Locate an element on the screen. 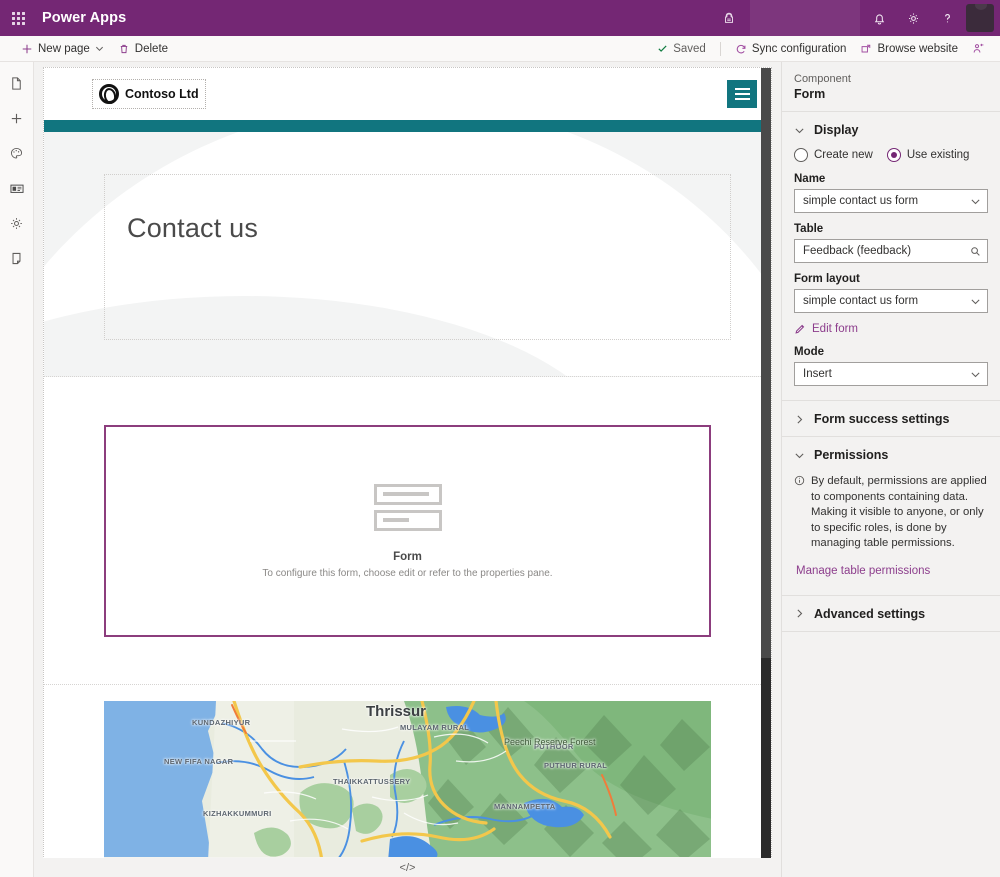  sync-configuration-button: Sync configuration is located at coordinates (791, 49).